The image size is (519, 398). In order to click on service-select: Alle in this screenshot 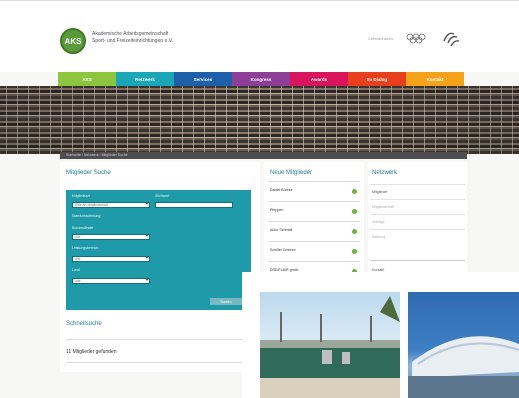, I will do `click(111, 259)`.